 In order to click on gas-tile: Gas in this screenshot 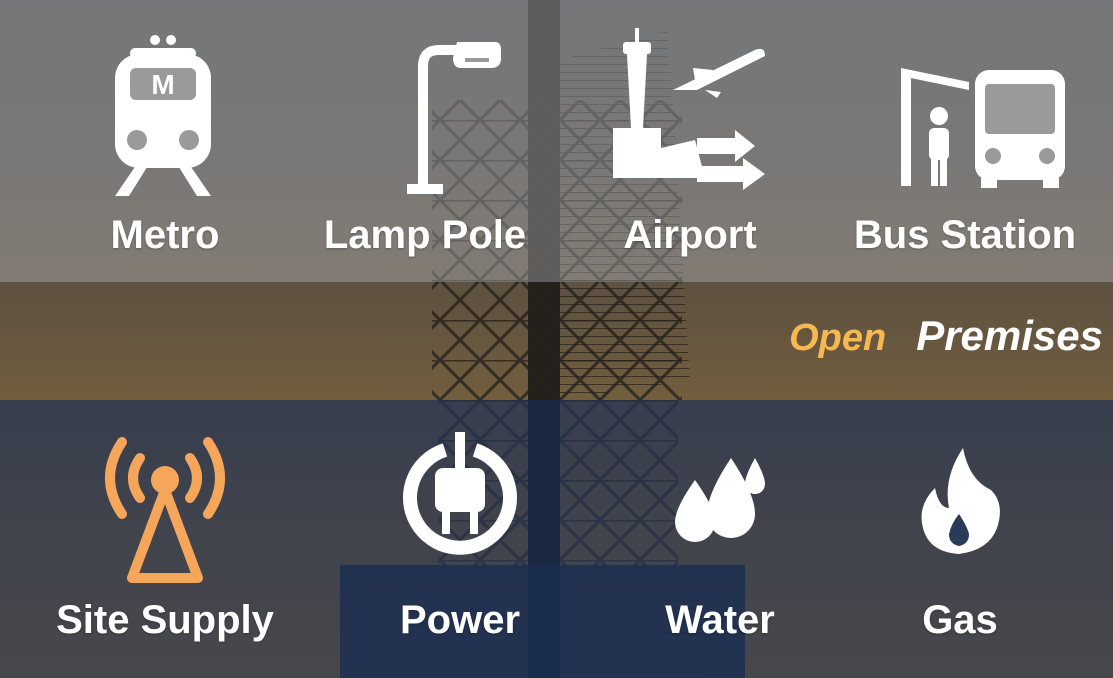, I will do `click(960, 535)`.